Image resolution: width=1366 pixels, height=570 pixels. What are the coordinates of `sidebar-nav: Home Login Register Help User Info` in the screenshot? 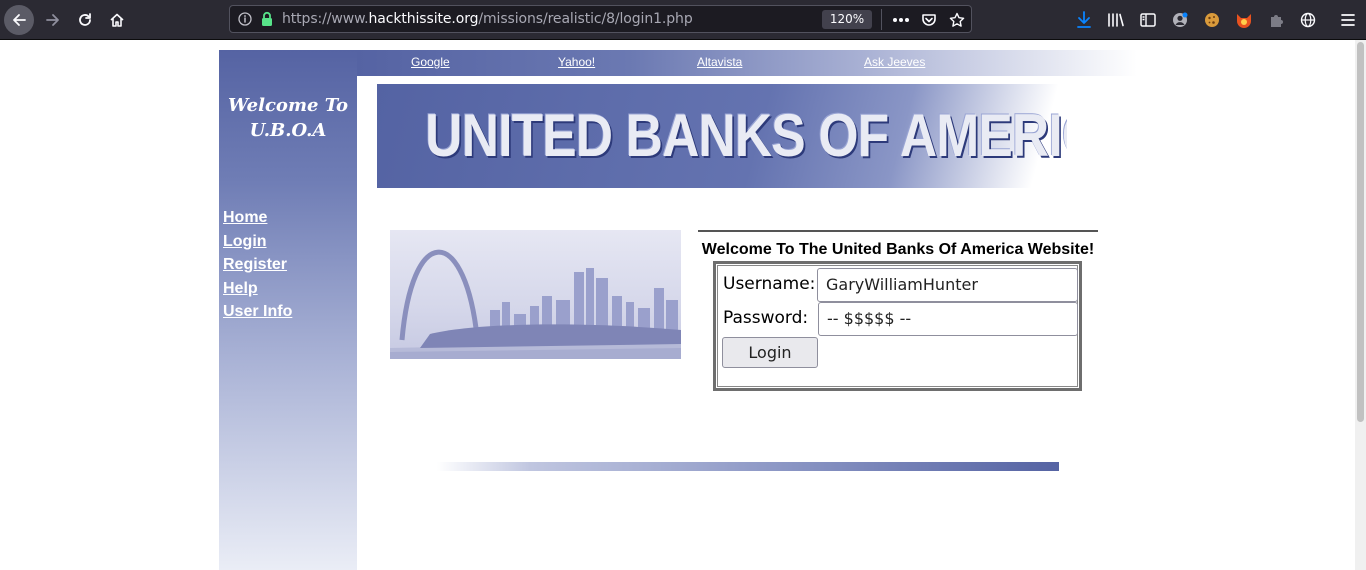 It's located at (257, 265).